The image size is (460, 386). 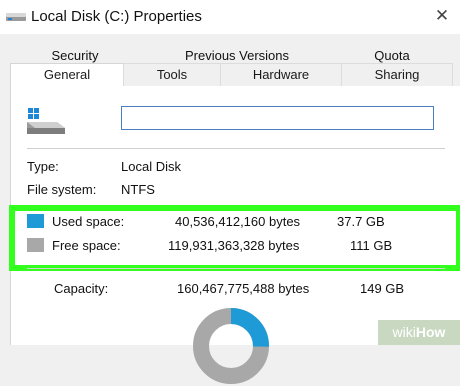 What do you see at coordinates (361, 221) in the screenshot?
I see `used-space-size: 37.7 GB` at bounding box center [361, 221].